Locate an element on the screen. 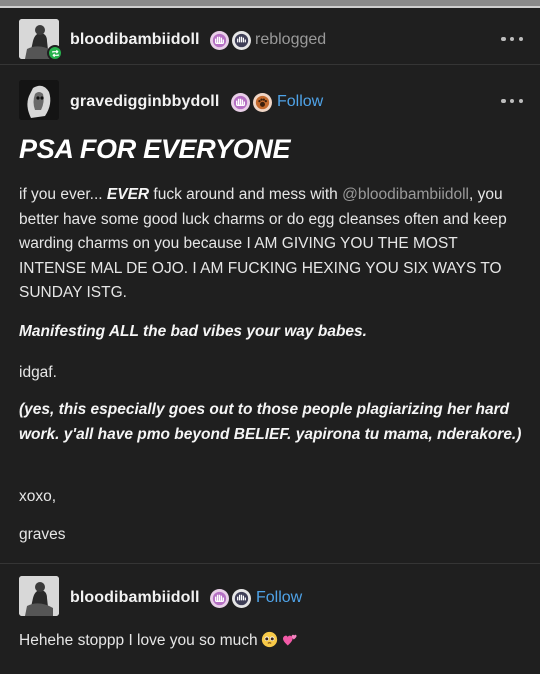 The width and height of the screenshot is (540, 674). post-title: PSA FOR EVERYONE is located at coordinates (155, 149).